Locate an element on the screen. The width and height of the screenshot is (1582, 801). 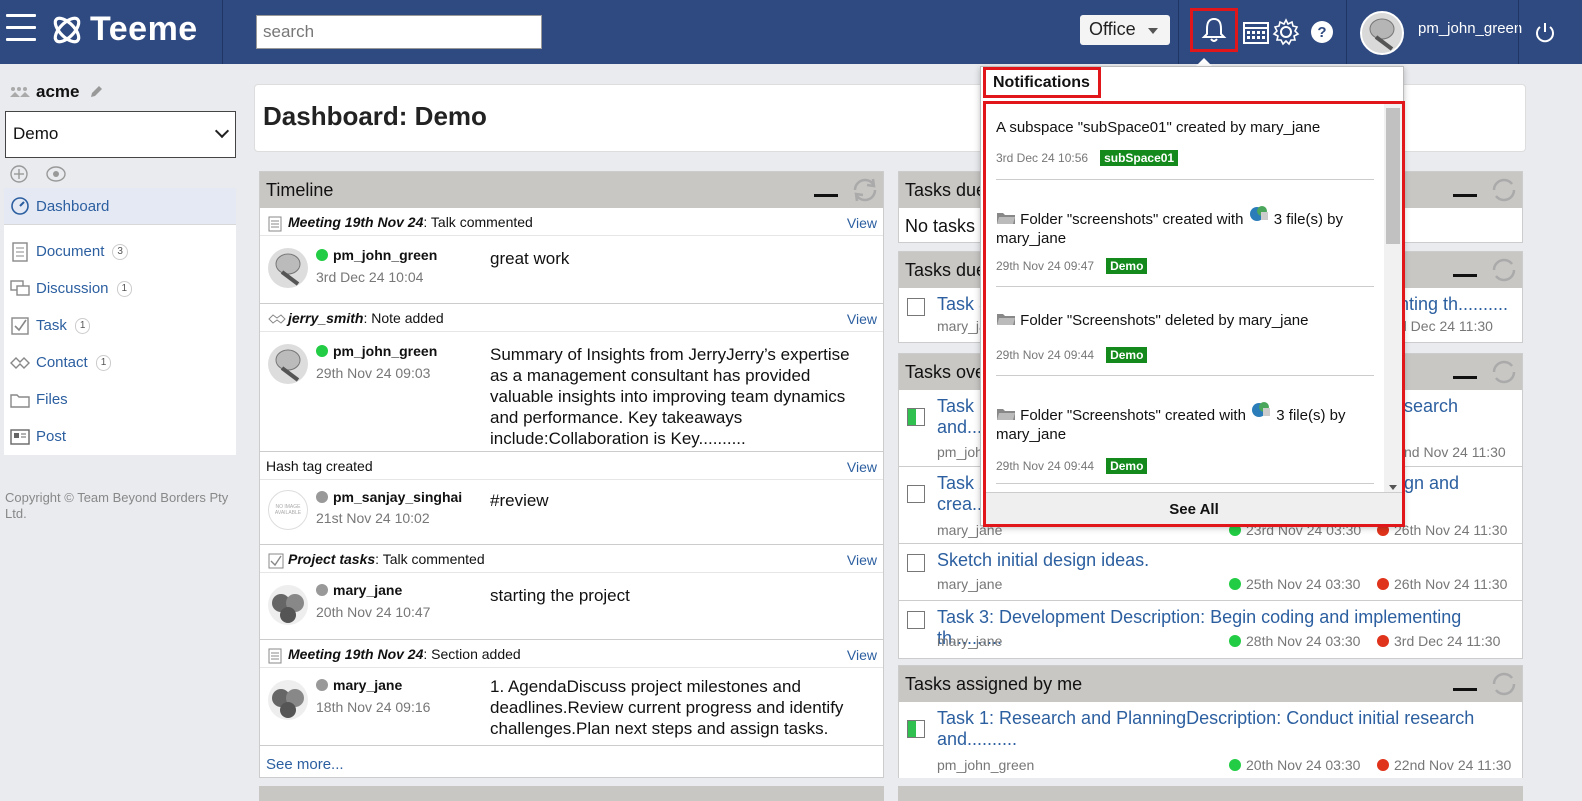
logo: Teeme is located at coordinates (124, 29).